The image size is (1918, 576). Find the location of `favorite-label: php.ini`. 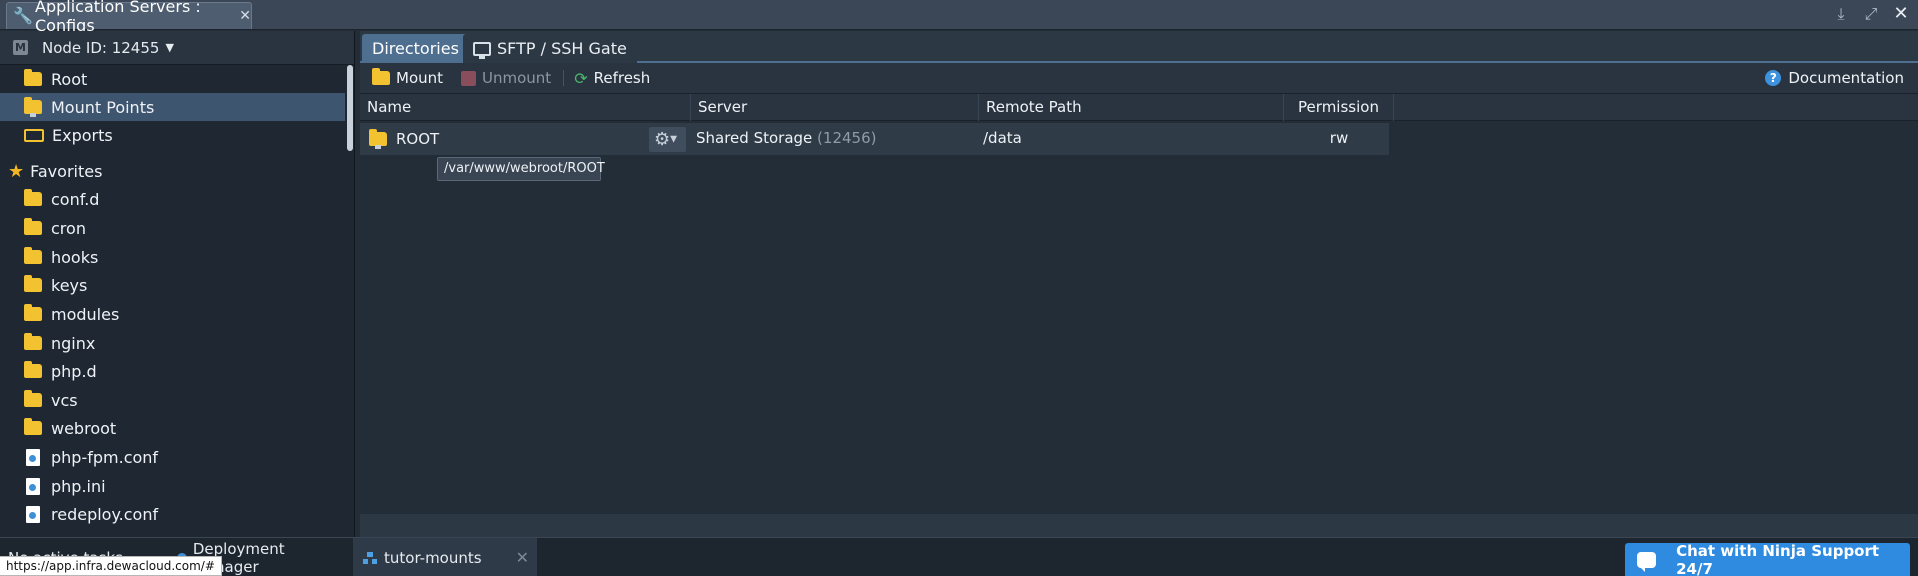

favorite-label: php.ini is located at coordinates (78, 486).